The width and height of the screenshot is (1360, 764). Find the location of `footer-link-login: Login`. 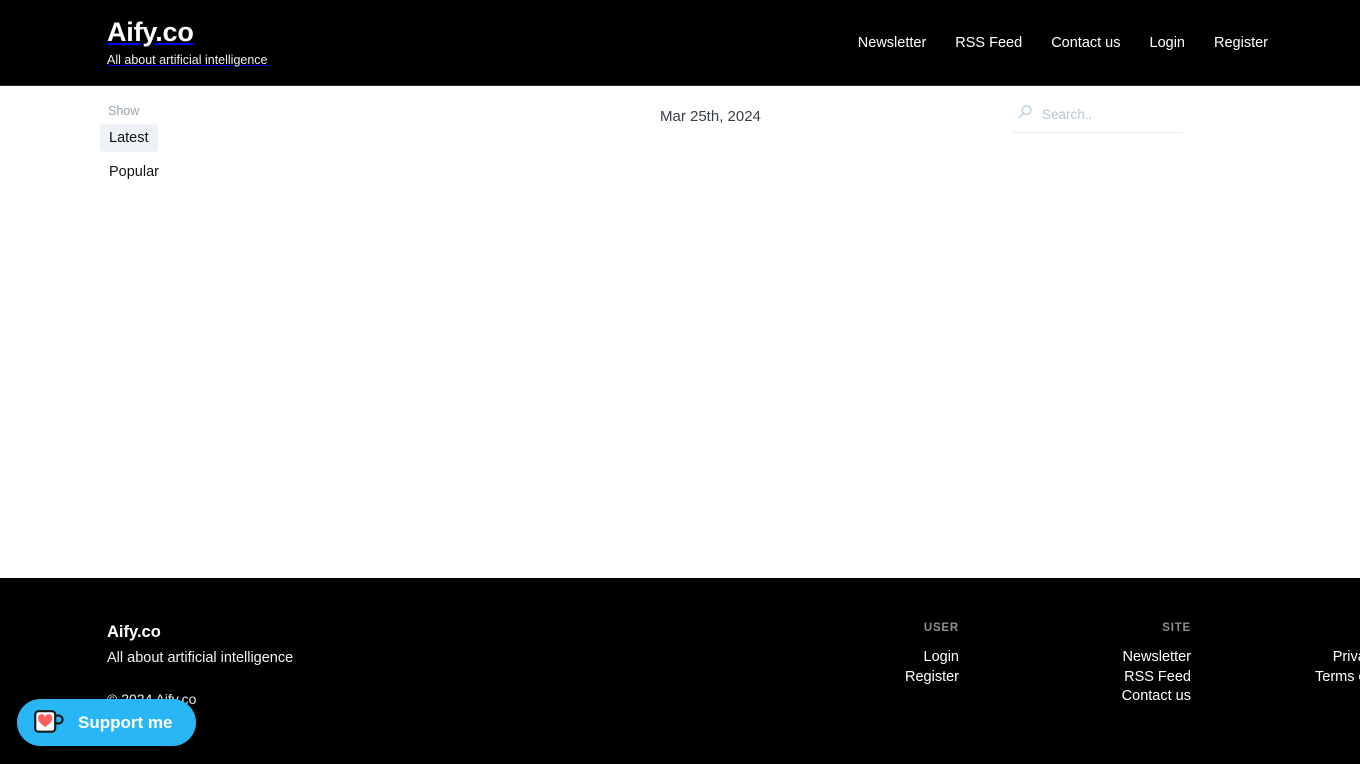

footer-link-login: Login is located at coordinates (843, 658).